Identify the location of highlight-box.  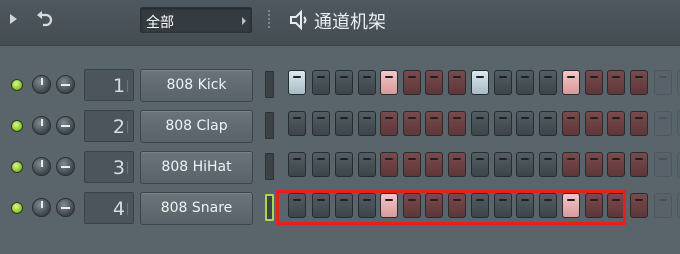
(451, 207).